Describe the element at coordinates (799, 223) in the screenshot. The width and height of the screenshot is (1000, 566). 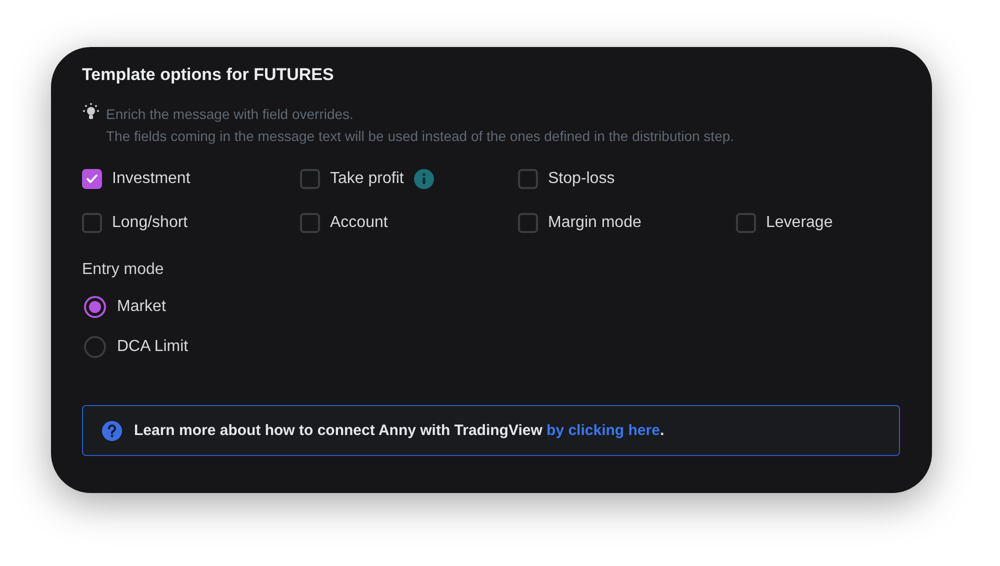
I see `checkbox-label: Leverage` at that location.